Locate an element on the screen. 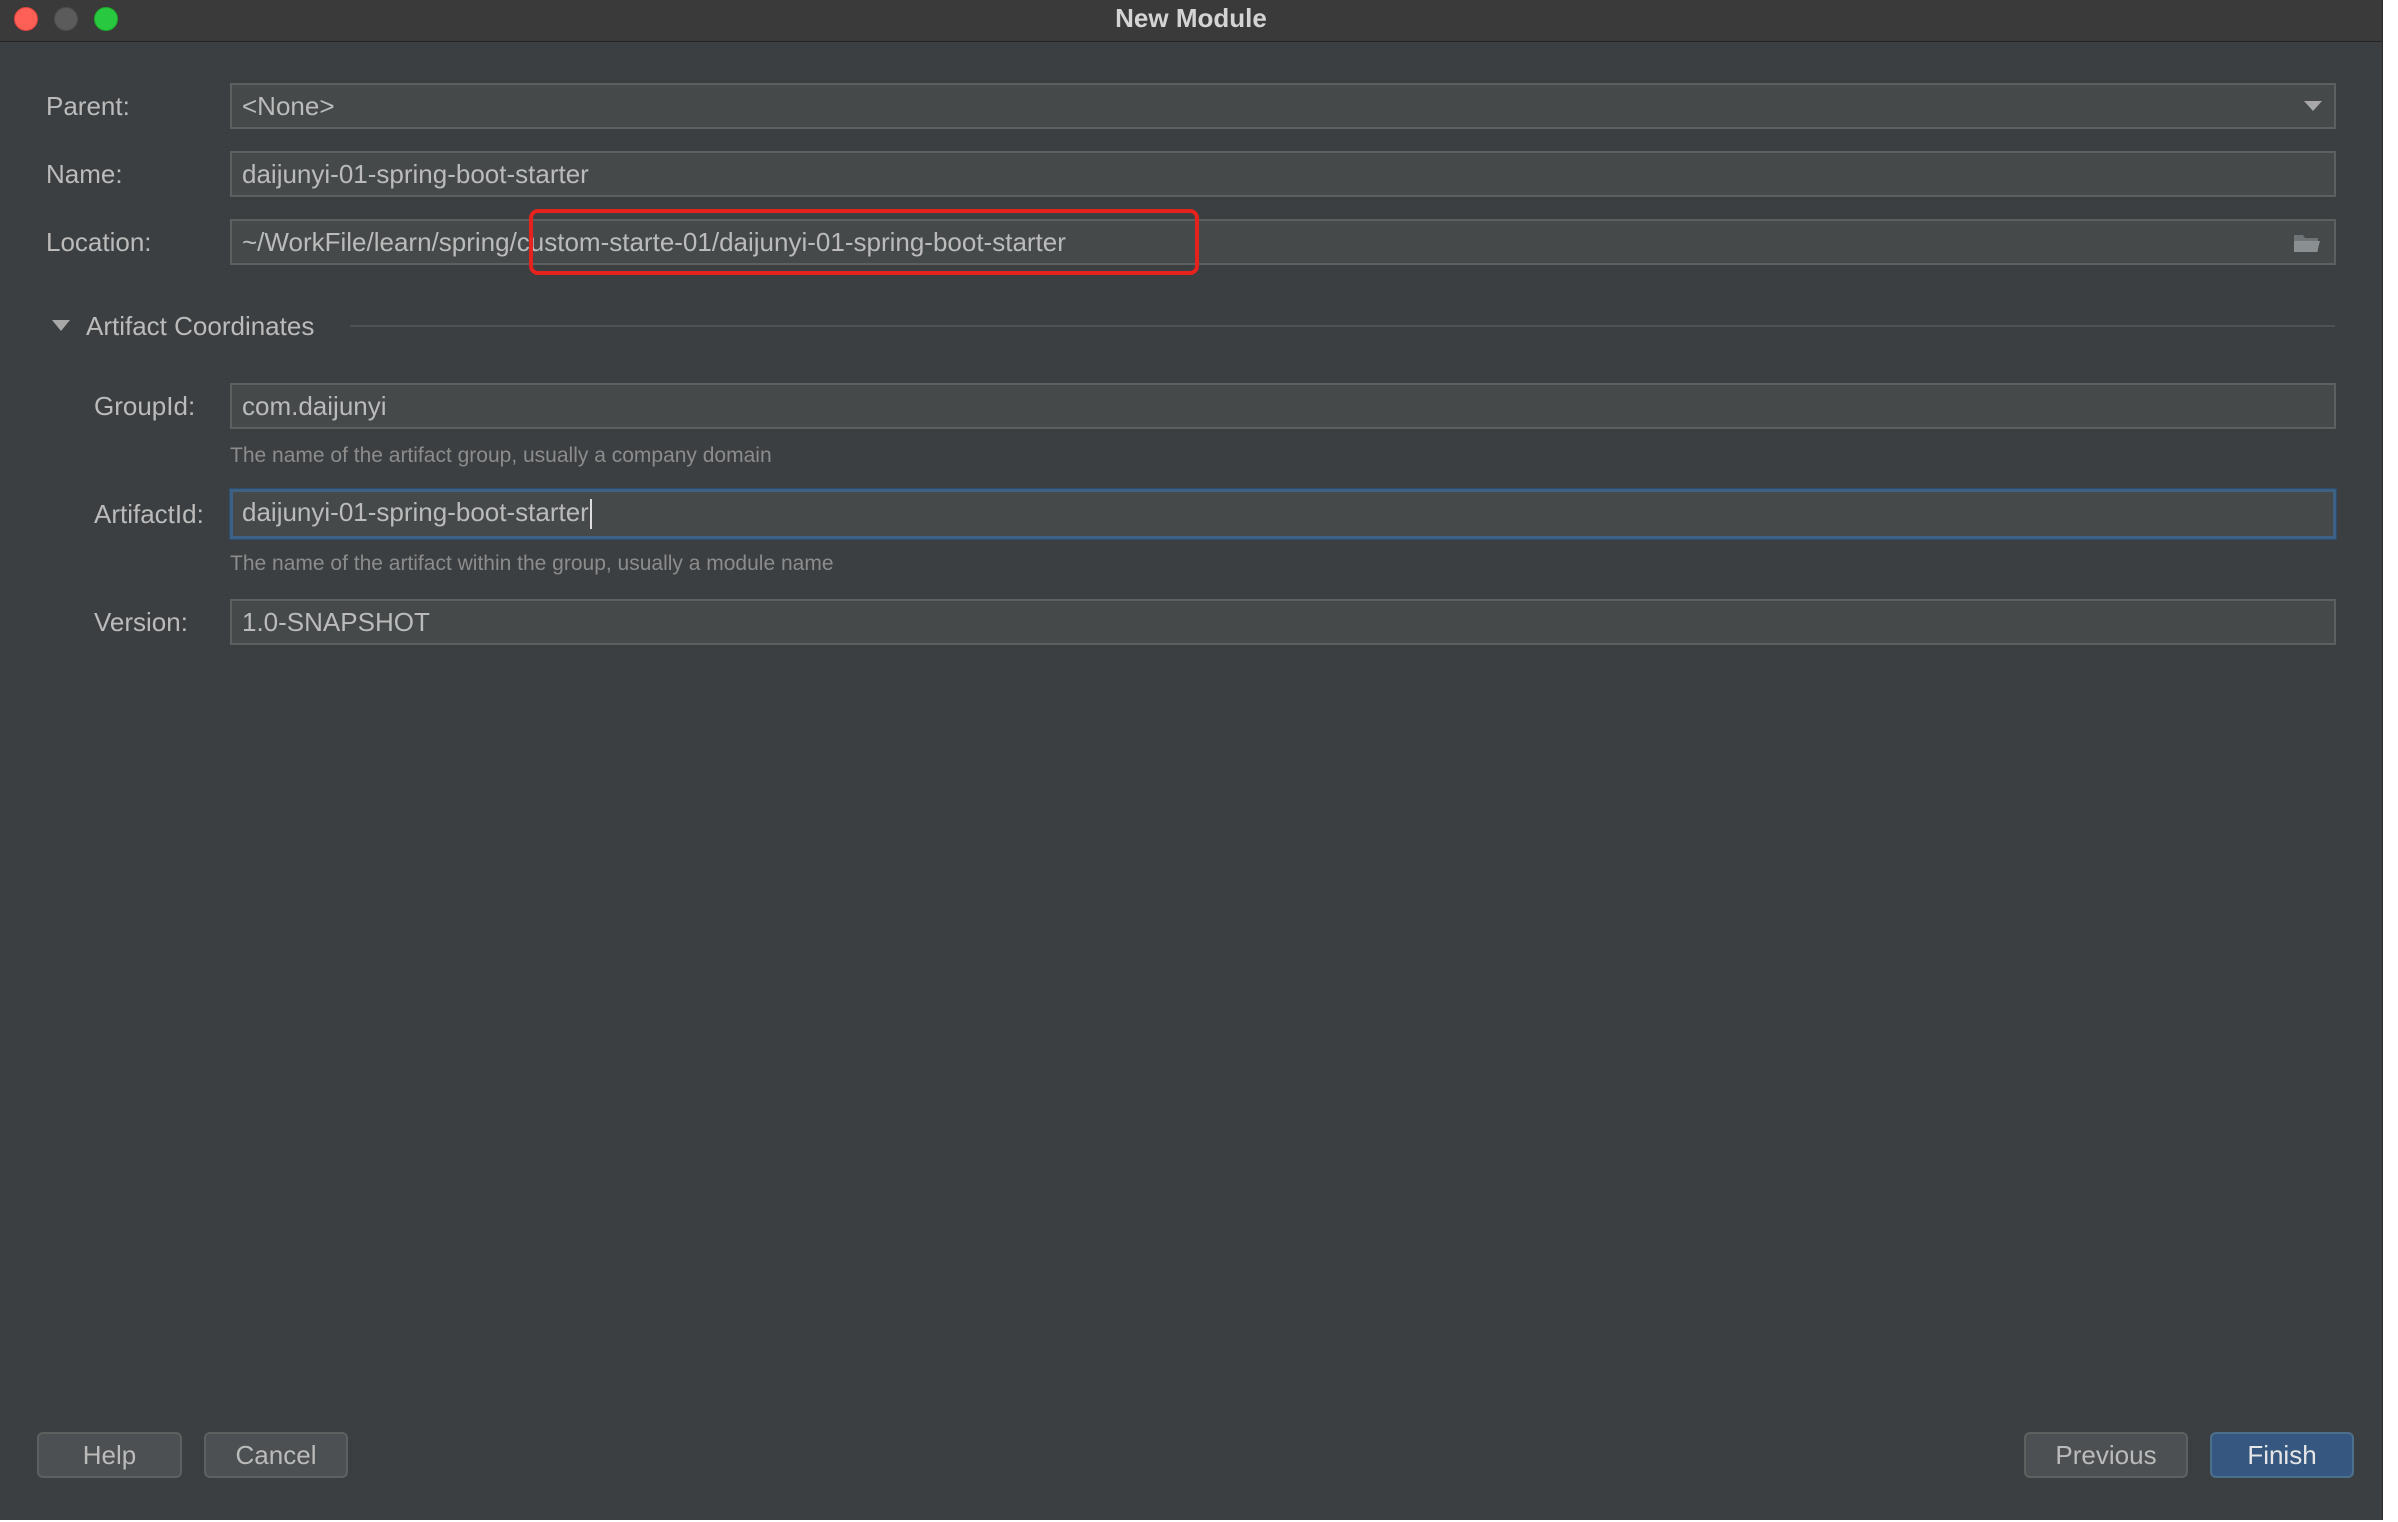 This screenshot has width=2398, height=1522. title-bar: New Module is located at coordinates (1191, 21).